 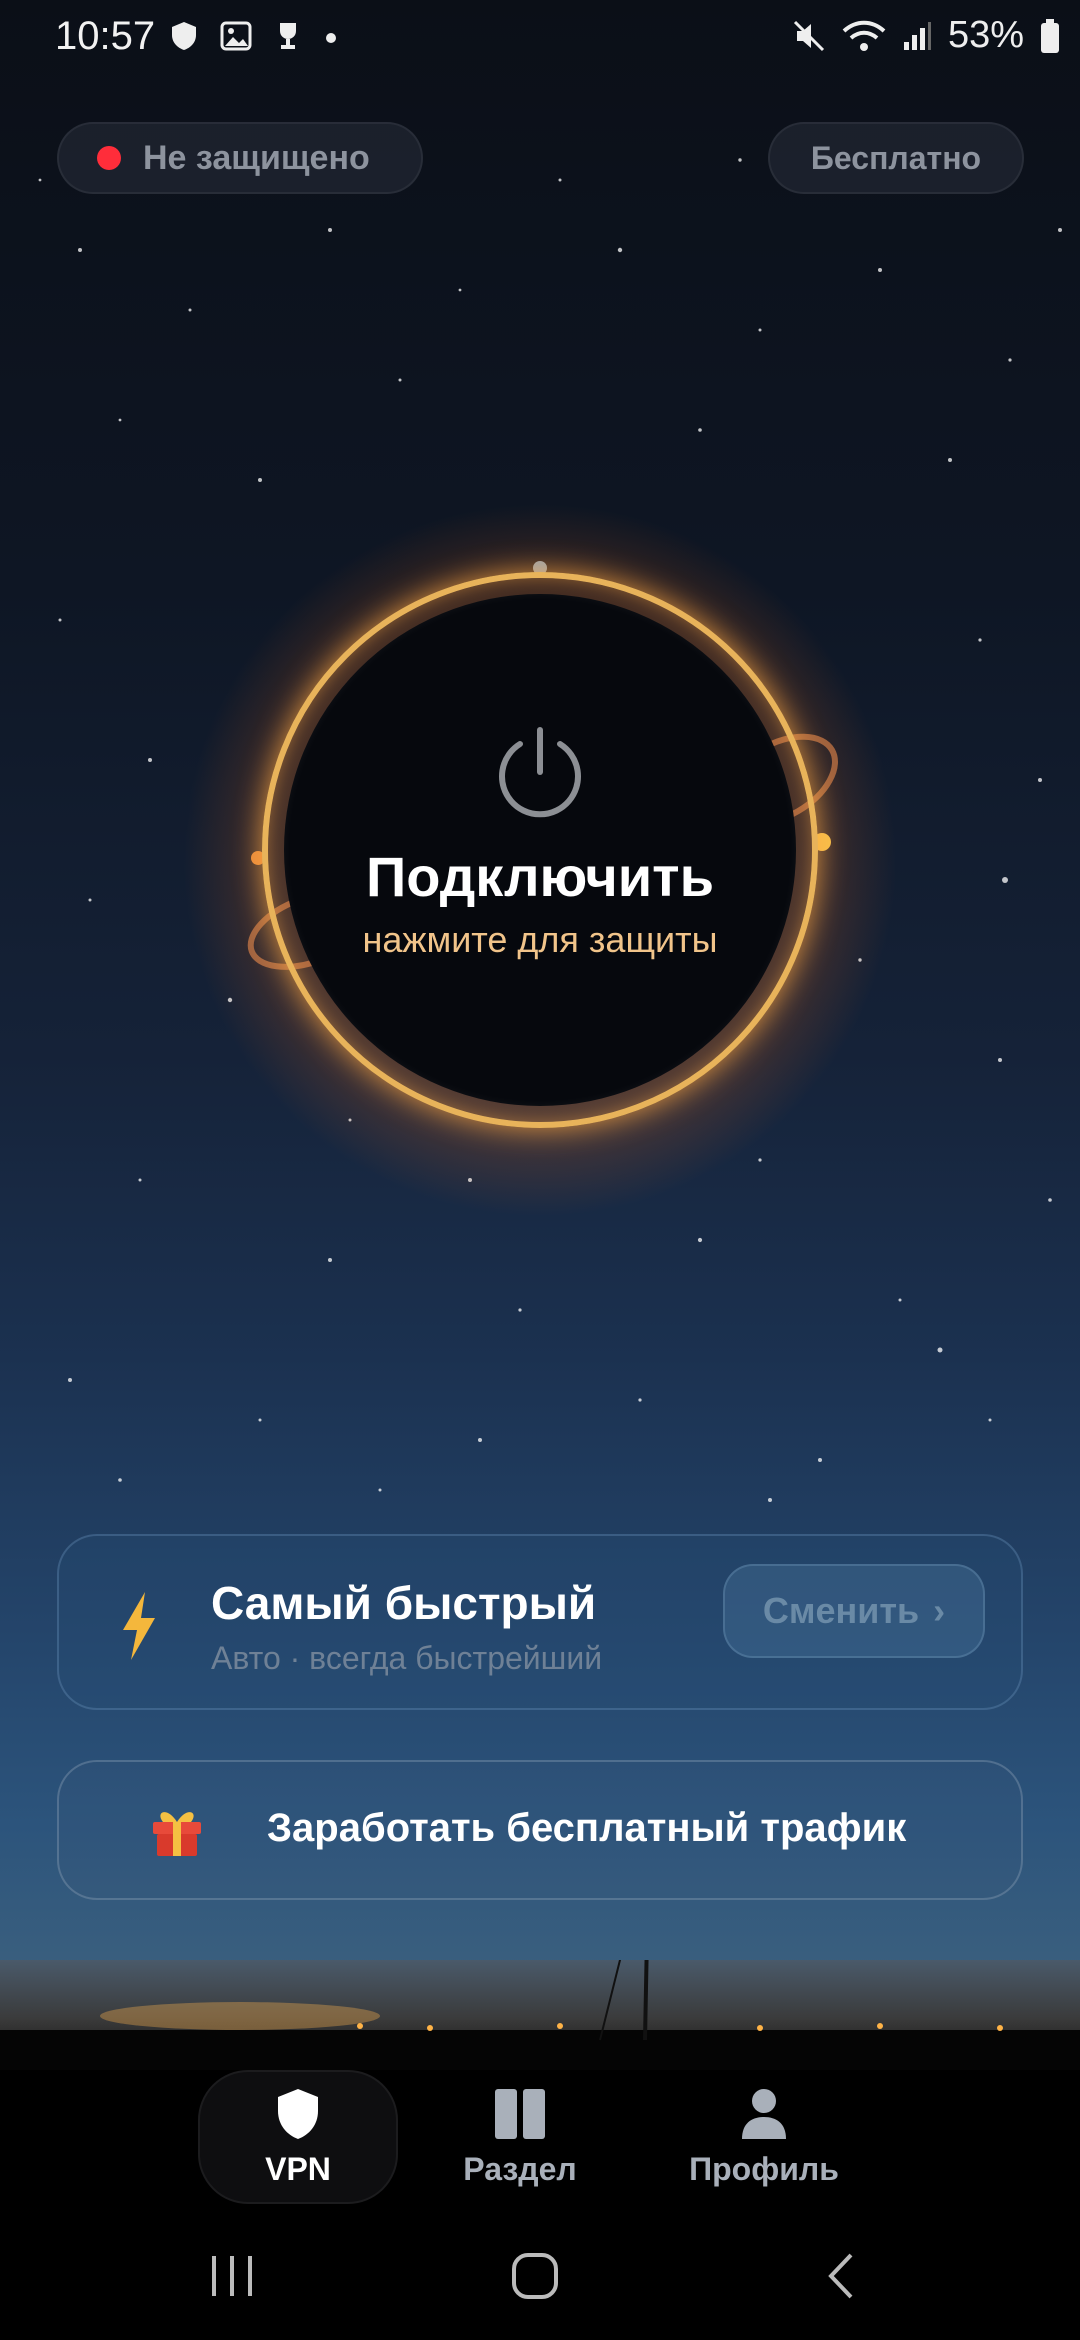 I want to click on trophy-icon, so click(x=288, y=36).